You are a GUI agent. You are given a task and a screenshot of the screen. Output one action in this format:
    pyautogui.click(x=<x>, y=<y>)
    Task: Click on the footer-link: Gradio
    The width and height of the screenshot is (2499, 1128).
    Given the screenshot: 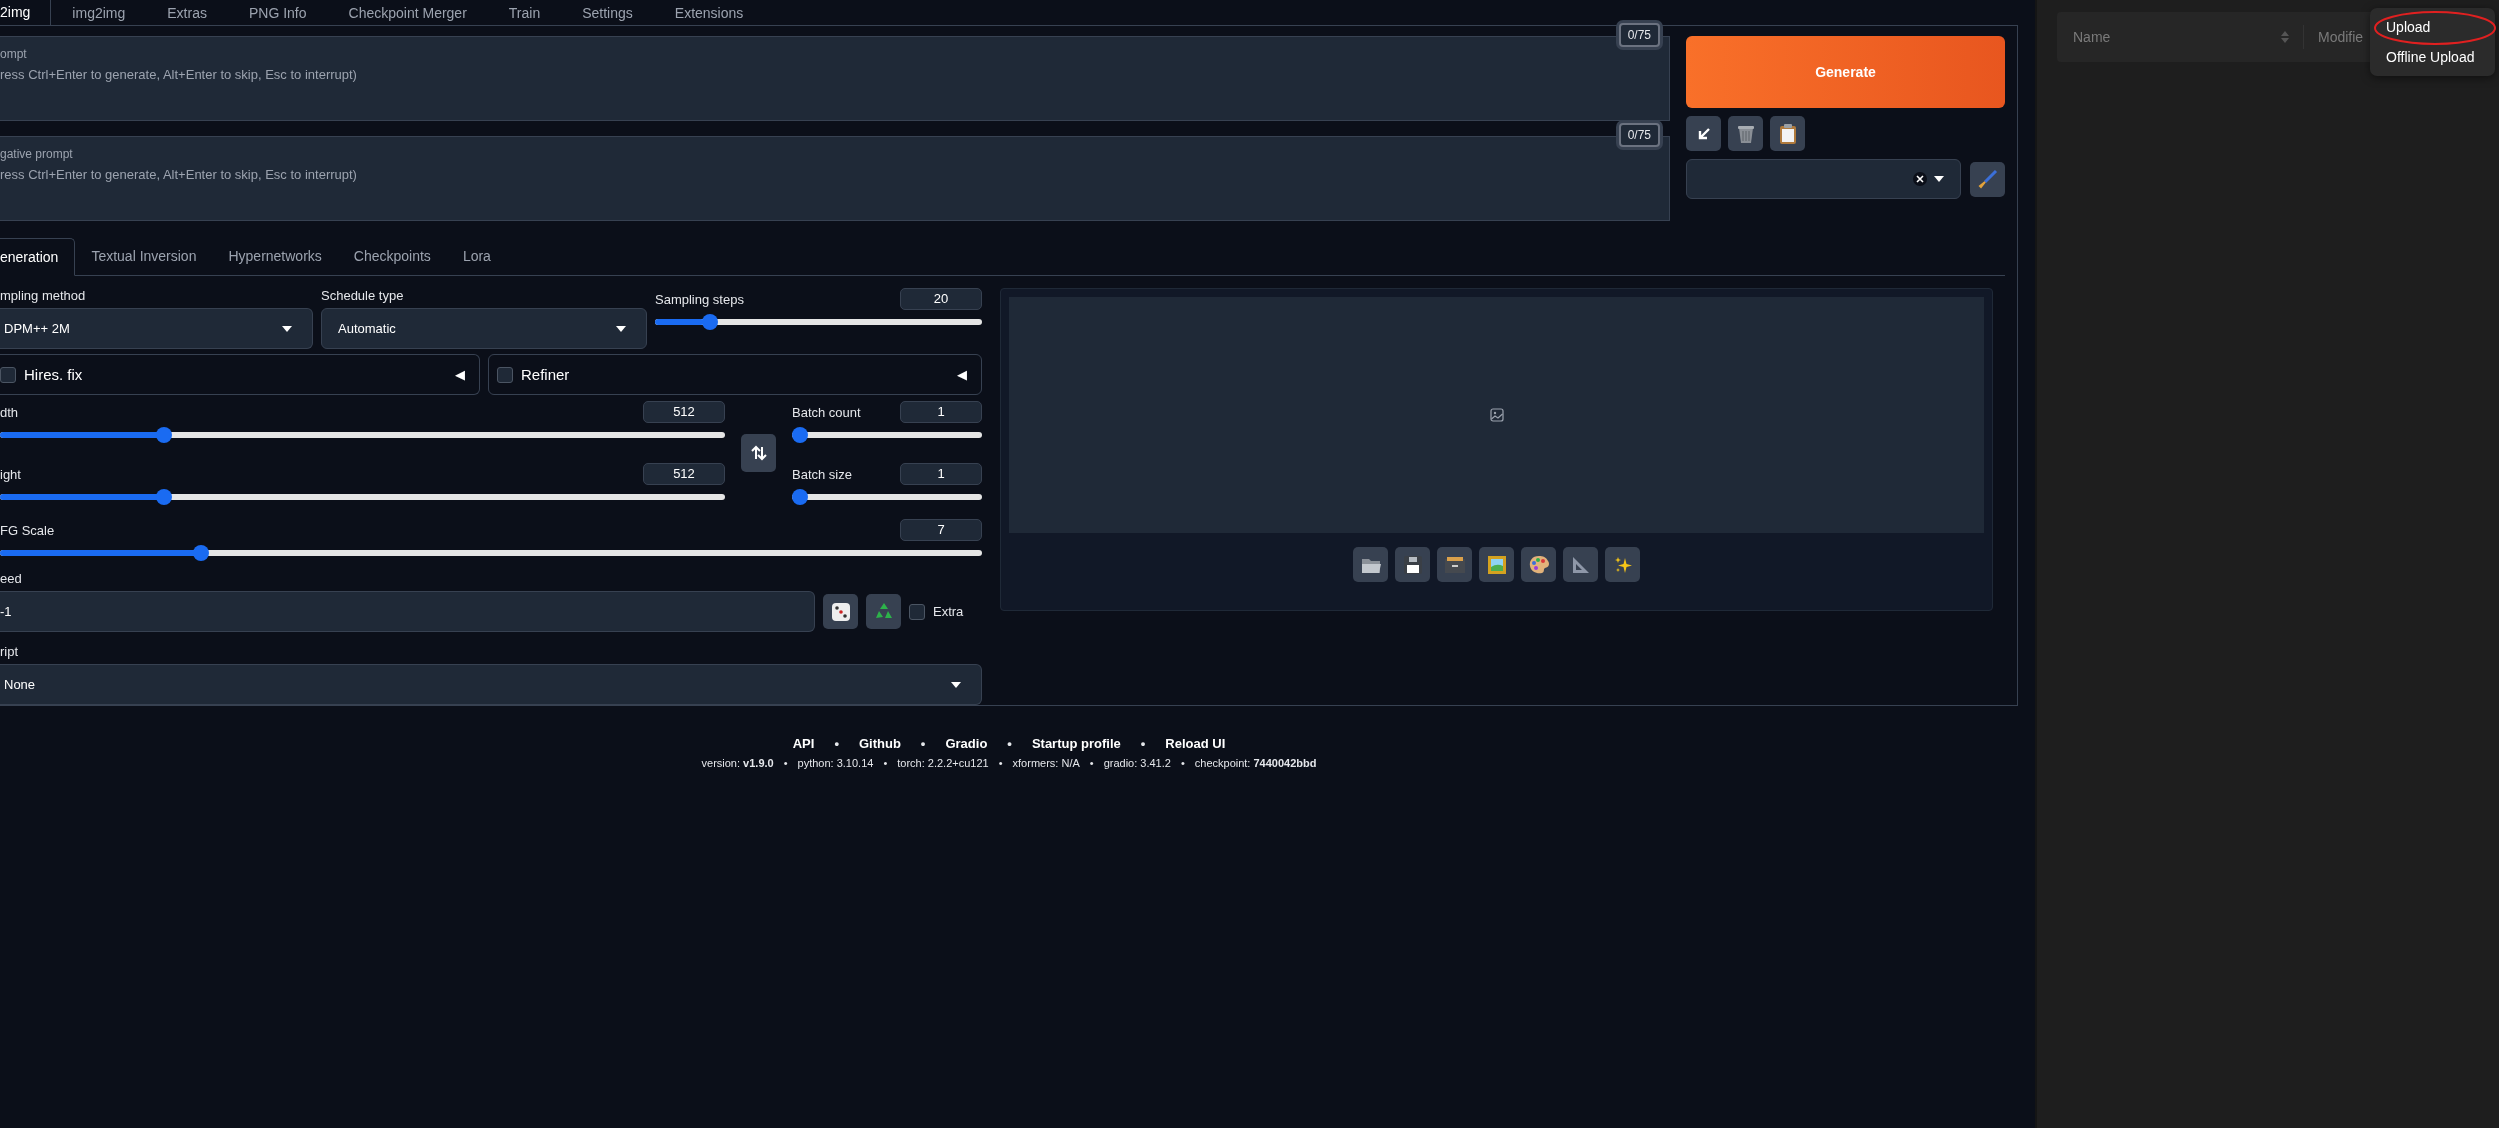 What is the action you would take?
    pyautogui.click(x=966, y=743)
    